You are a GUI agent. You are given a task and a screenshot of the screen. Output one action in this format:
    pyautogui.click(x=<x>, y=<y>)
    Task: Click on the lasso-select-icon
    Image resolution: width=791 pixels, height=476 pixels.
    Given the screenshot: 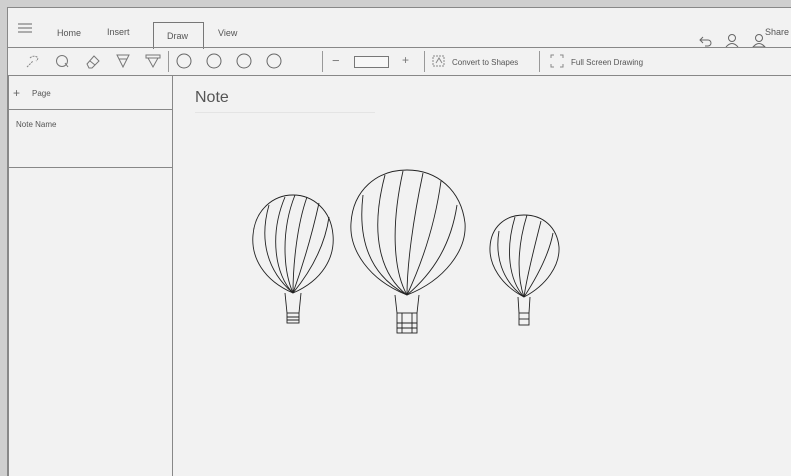 What is the action you would take?
    pyautogui.click(x=33, y=61)
    